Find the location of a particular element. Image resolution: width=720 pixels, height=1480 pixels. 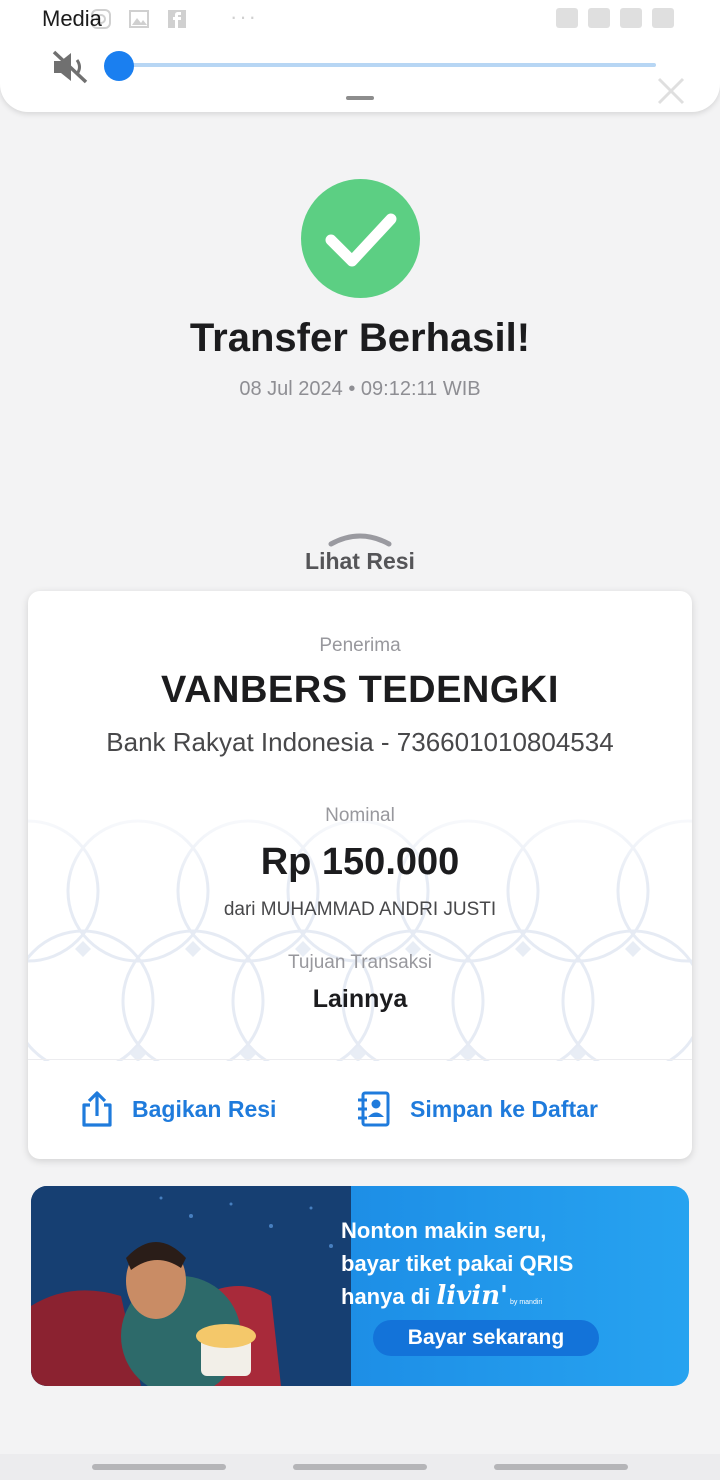

livin-logo: livin' is located at coordinates (472, 1296).